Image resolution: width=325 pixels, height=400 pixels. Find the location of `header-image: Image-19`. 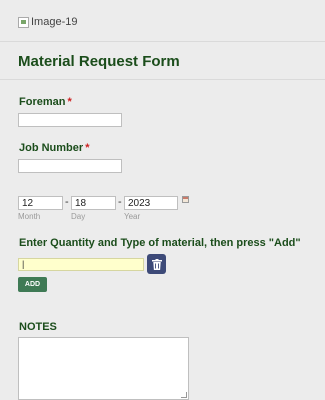

header-image: Image-19 is located at coordinates (47, 22).